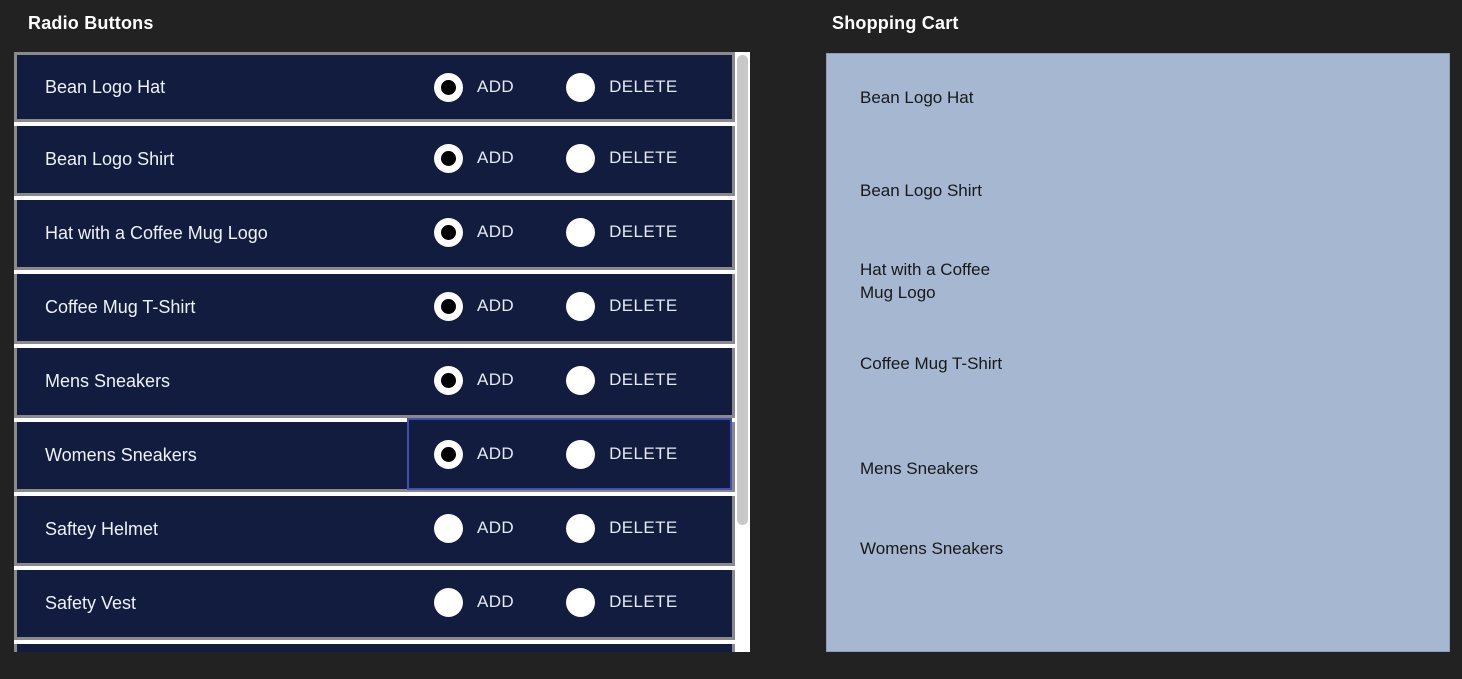 The width and height of the screenshot is (1462, 679). What do you see at coordinates (921, 190) in the screenshot?
I see `cart-list-item: Bean Logo Shirt` at bounding box center [921, 190].